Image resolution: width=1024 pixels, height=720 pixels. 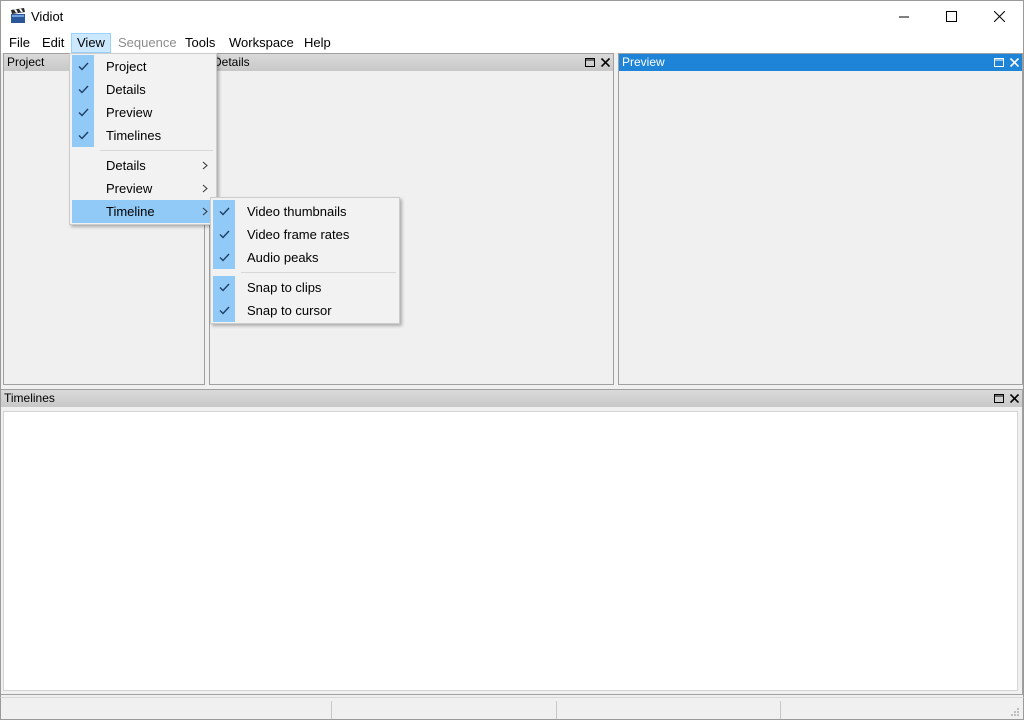 I want to click on preview-pane-title: Preview, so click(x=643, y=62).